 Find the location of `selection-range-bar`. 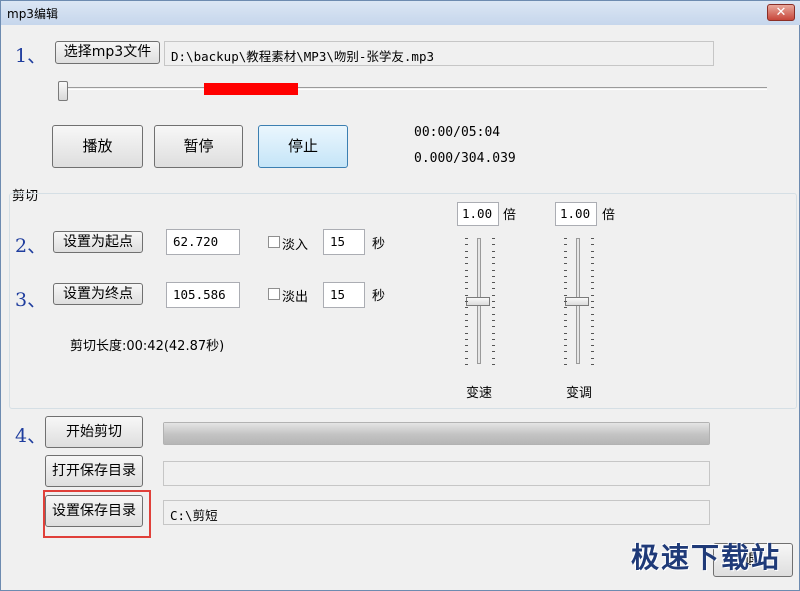

selection-range-bar is located at coordinates (251, 89).